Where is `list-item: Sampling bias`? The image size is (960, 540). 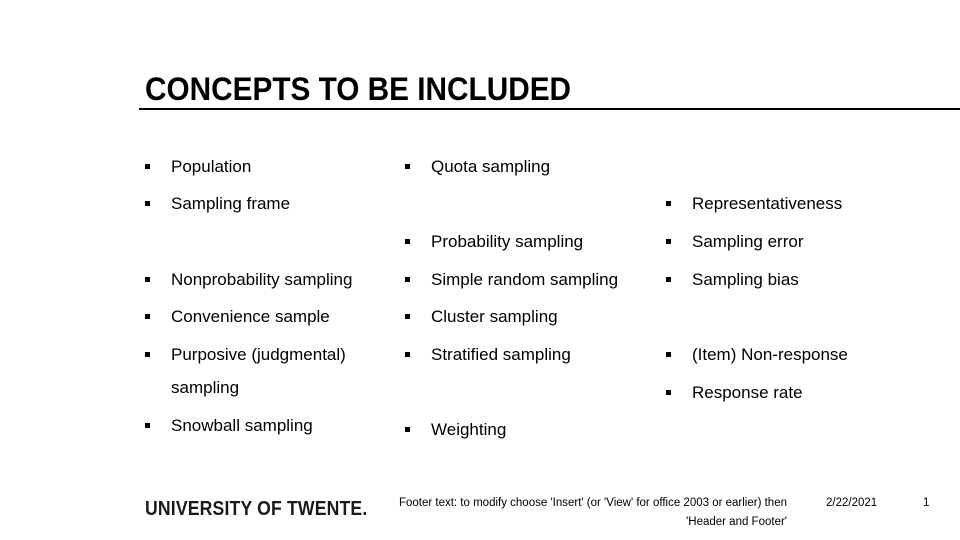 list-item: Sampling bias is located at coordinates (732, 280).